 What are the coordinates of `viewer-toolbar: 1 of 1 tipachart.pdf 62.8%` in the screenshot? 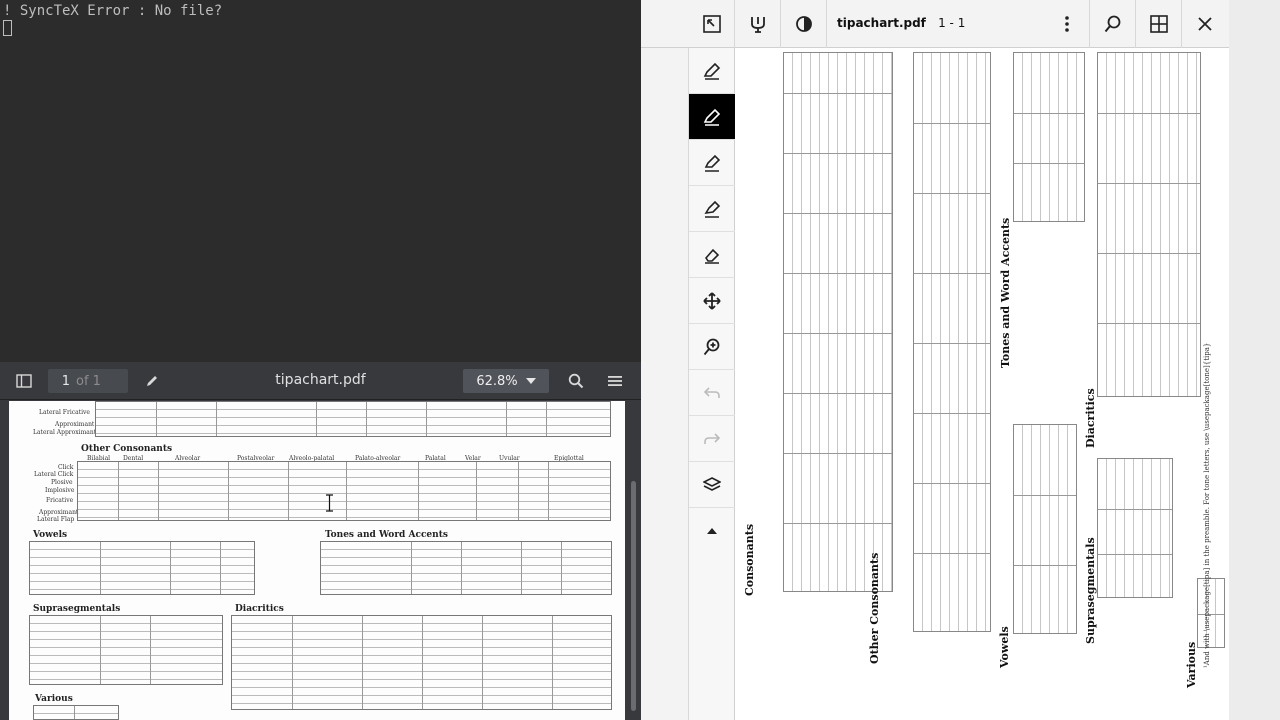 It's located at (320, 381).